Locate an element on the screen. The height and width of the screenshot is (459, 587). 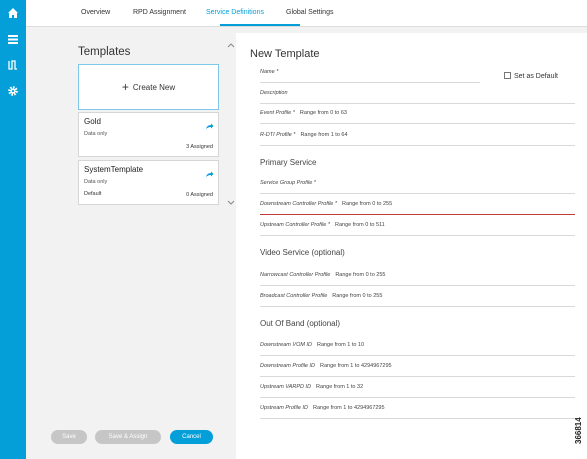
save-button: Save is located at coordinates (69, 437).